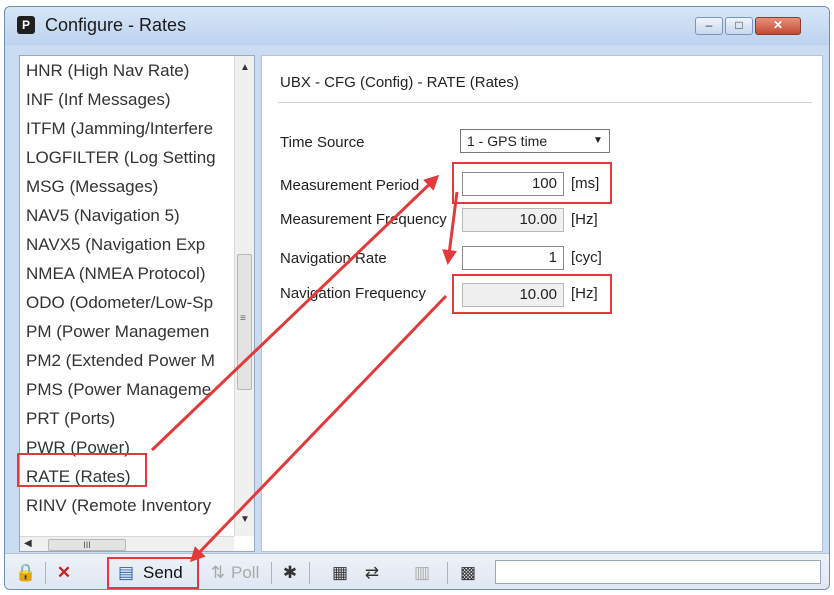  Describe the element at coordinates (545, 102) in the screenshot. I see `header-divider` at that location.